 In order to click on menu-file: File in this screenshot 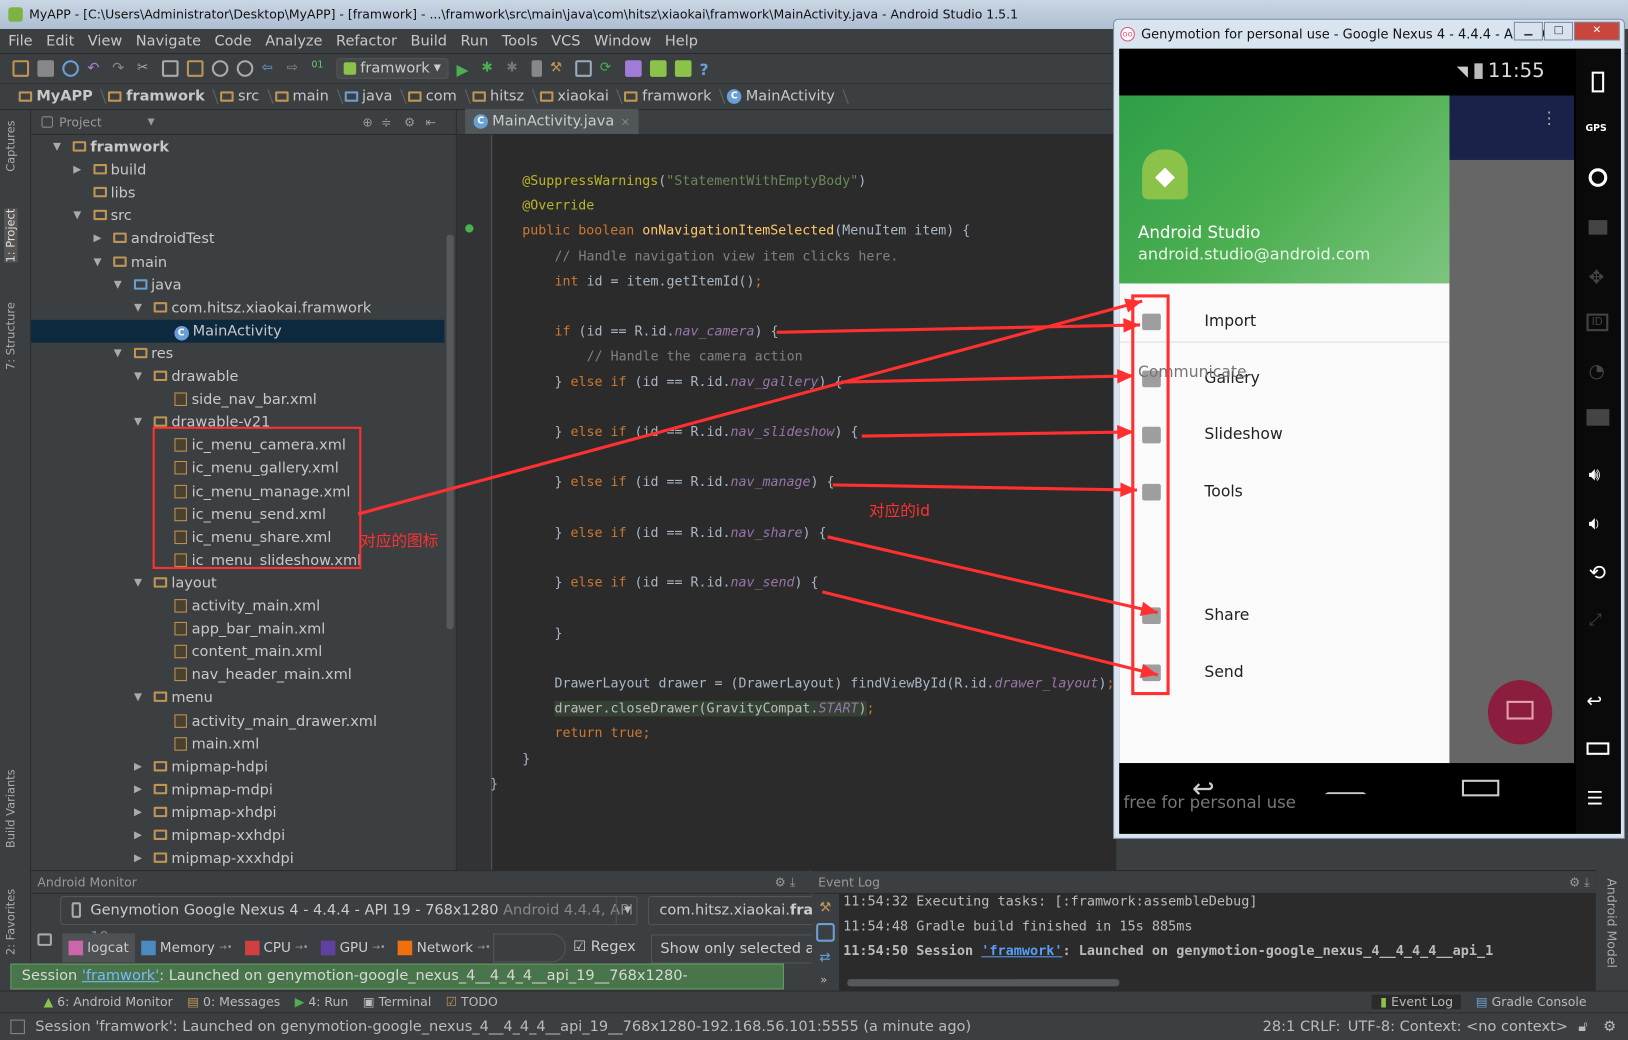, I will do `click(20, 41)`.